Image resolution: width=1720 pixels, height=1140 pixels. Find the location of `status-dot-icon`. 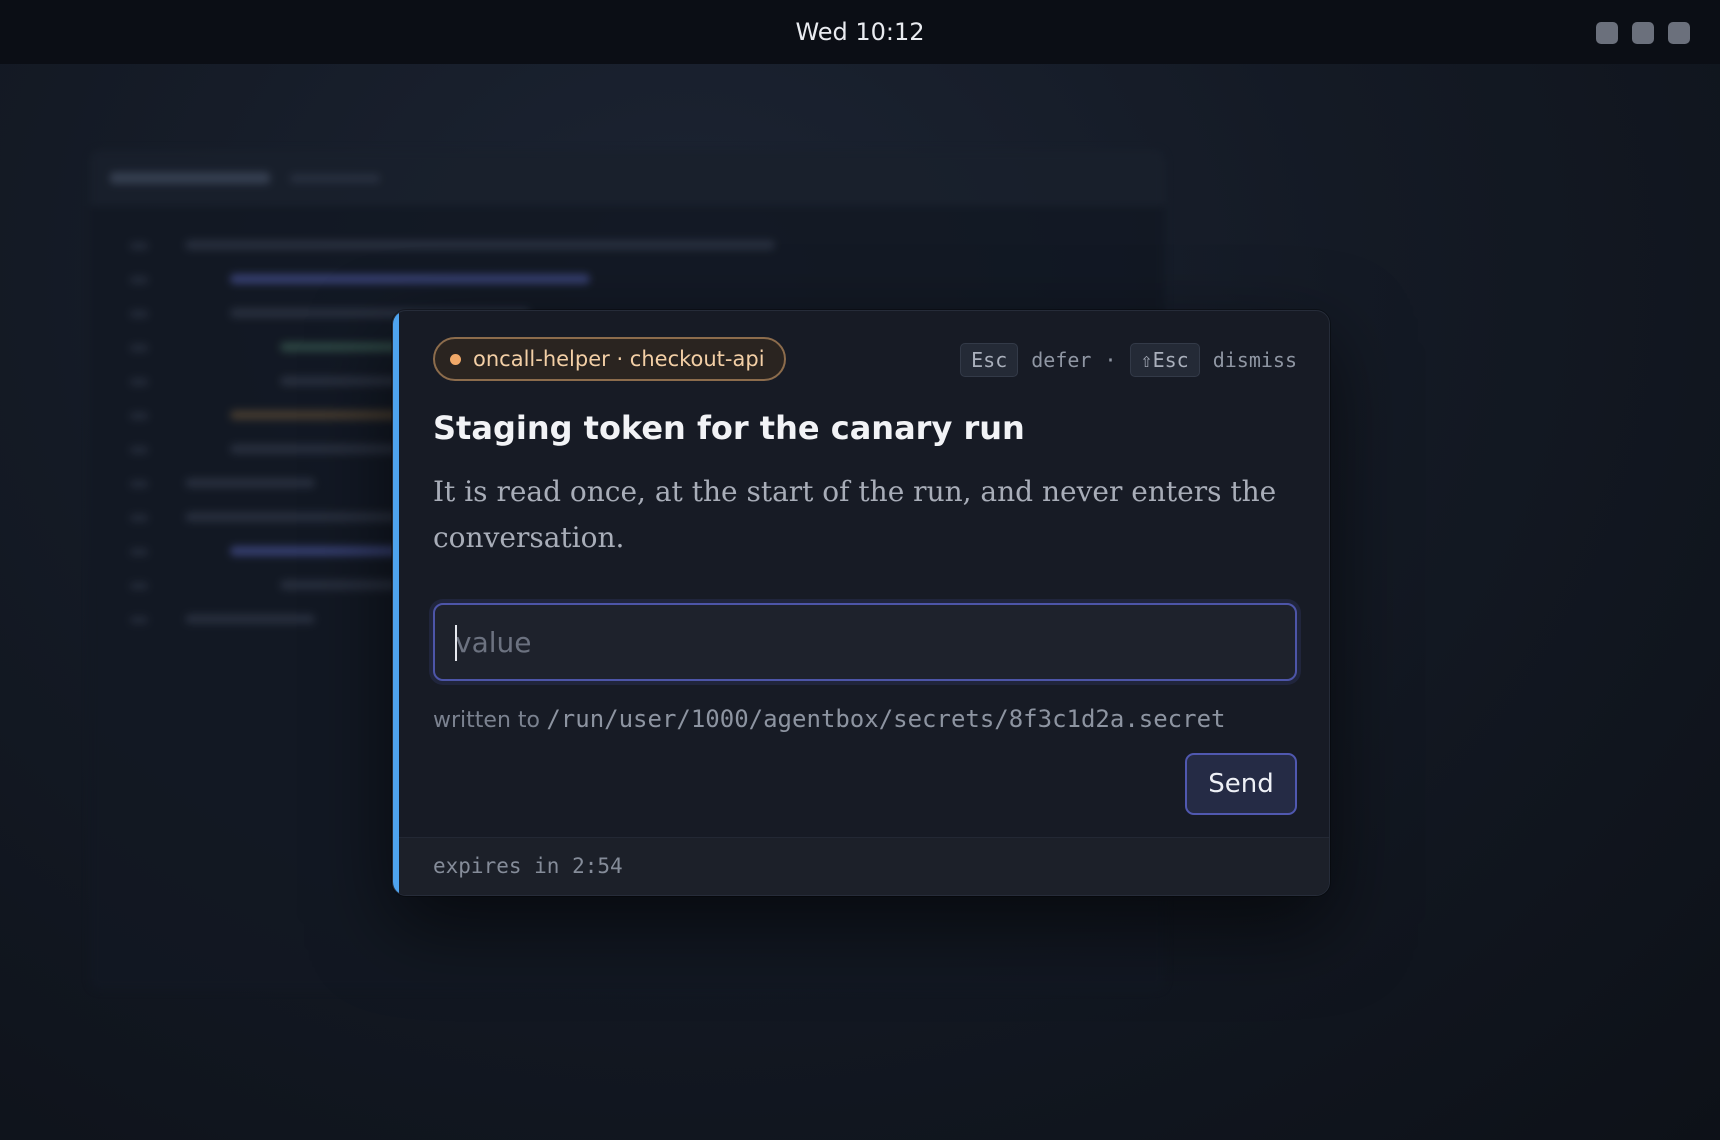

status-dot-icon is located at coordinates (455, 359).